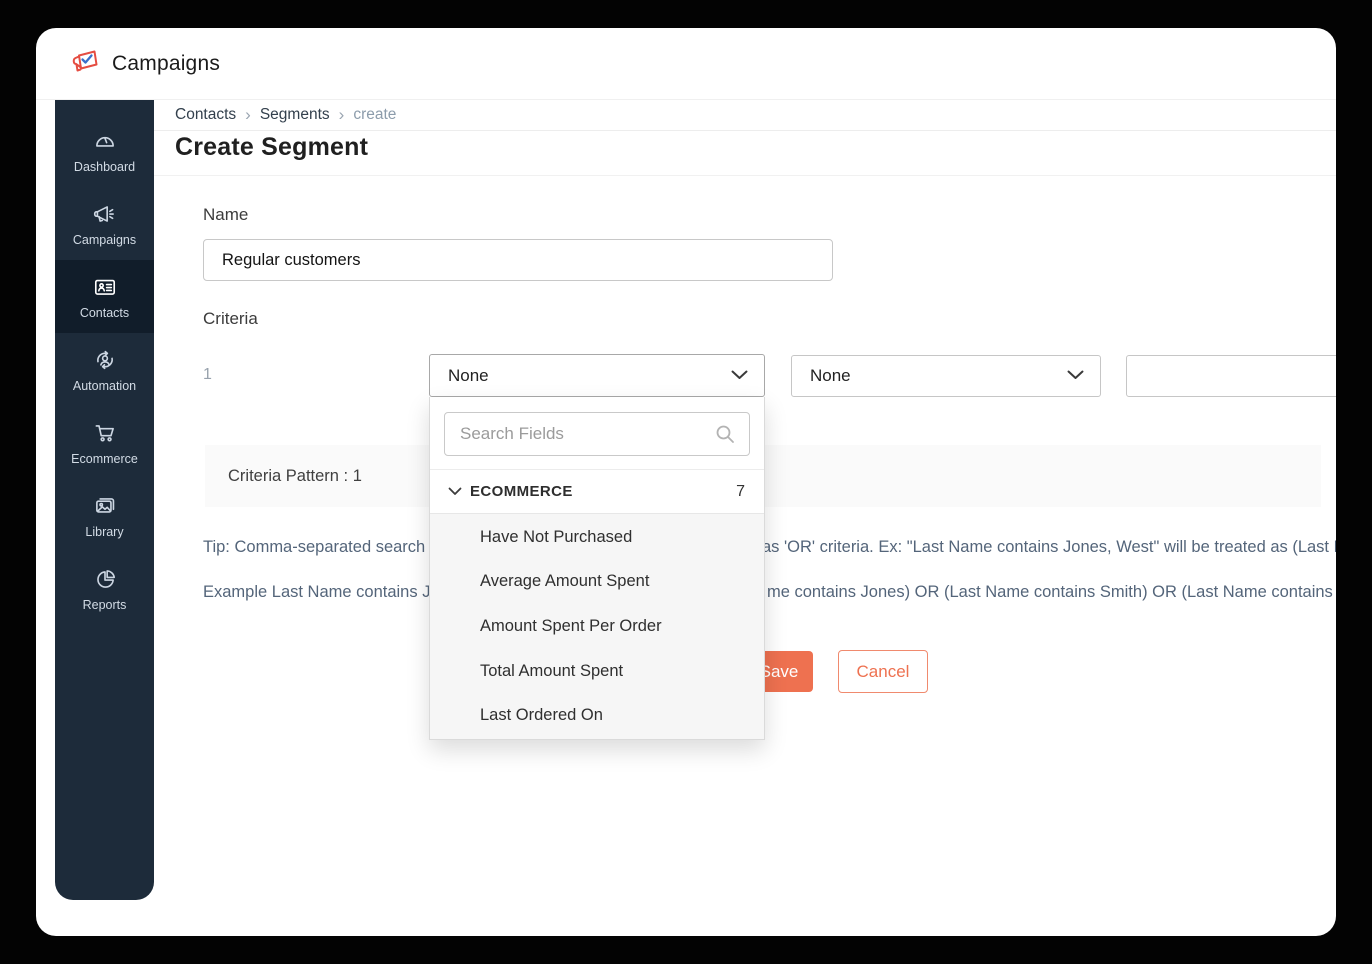  I want to click on sidebar-item-label: Automation, so click(104, 385).